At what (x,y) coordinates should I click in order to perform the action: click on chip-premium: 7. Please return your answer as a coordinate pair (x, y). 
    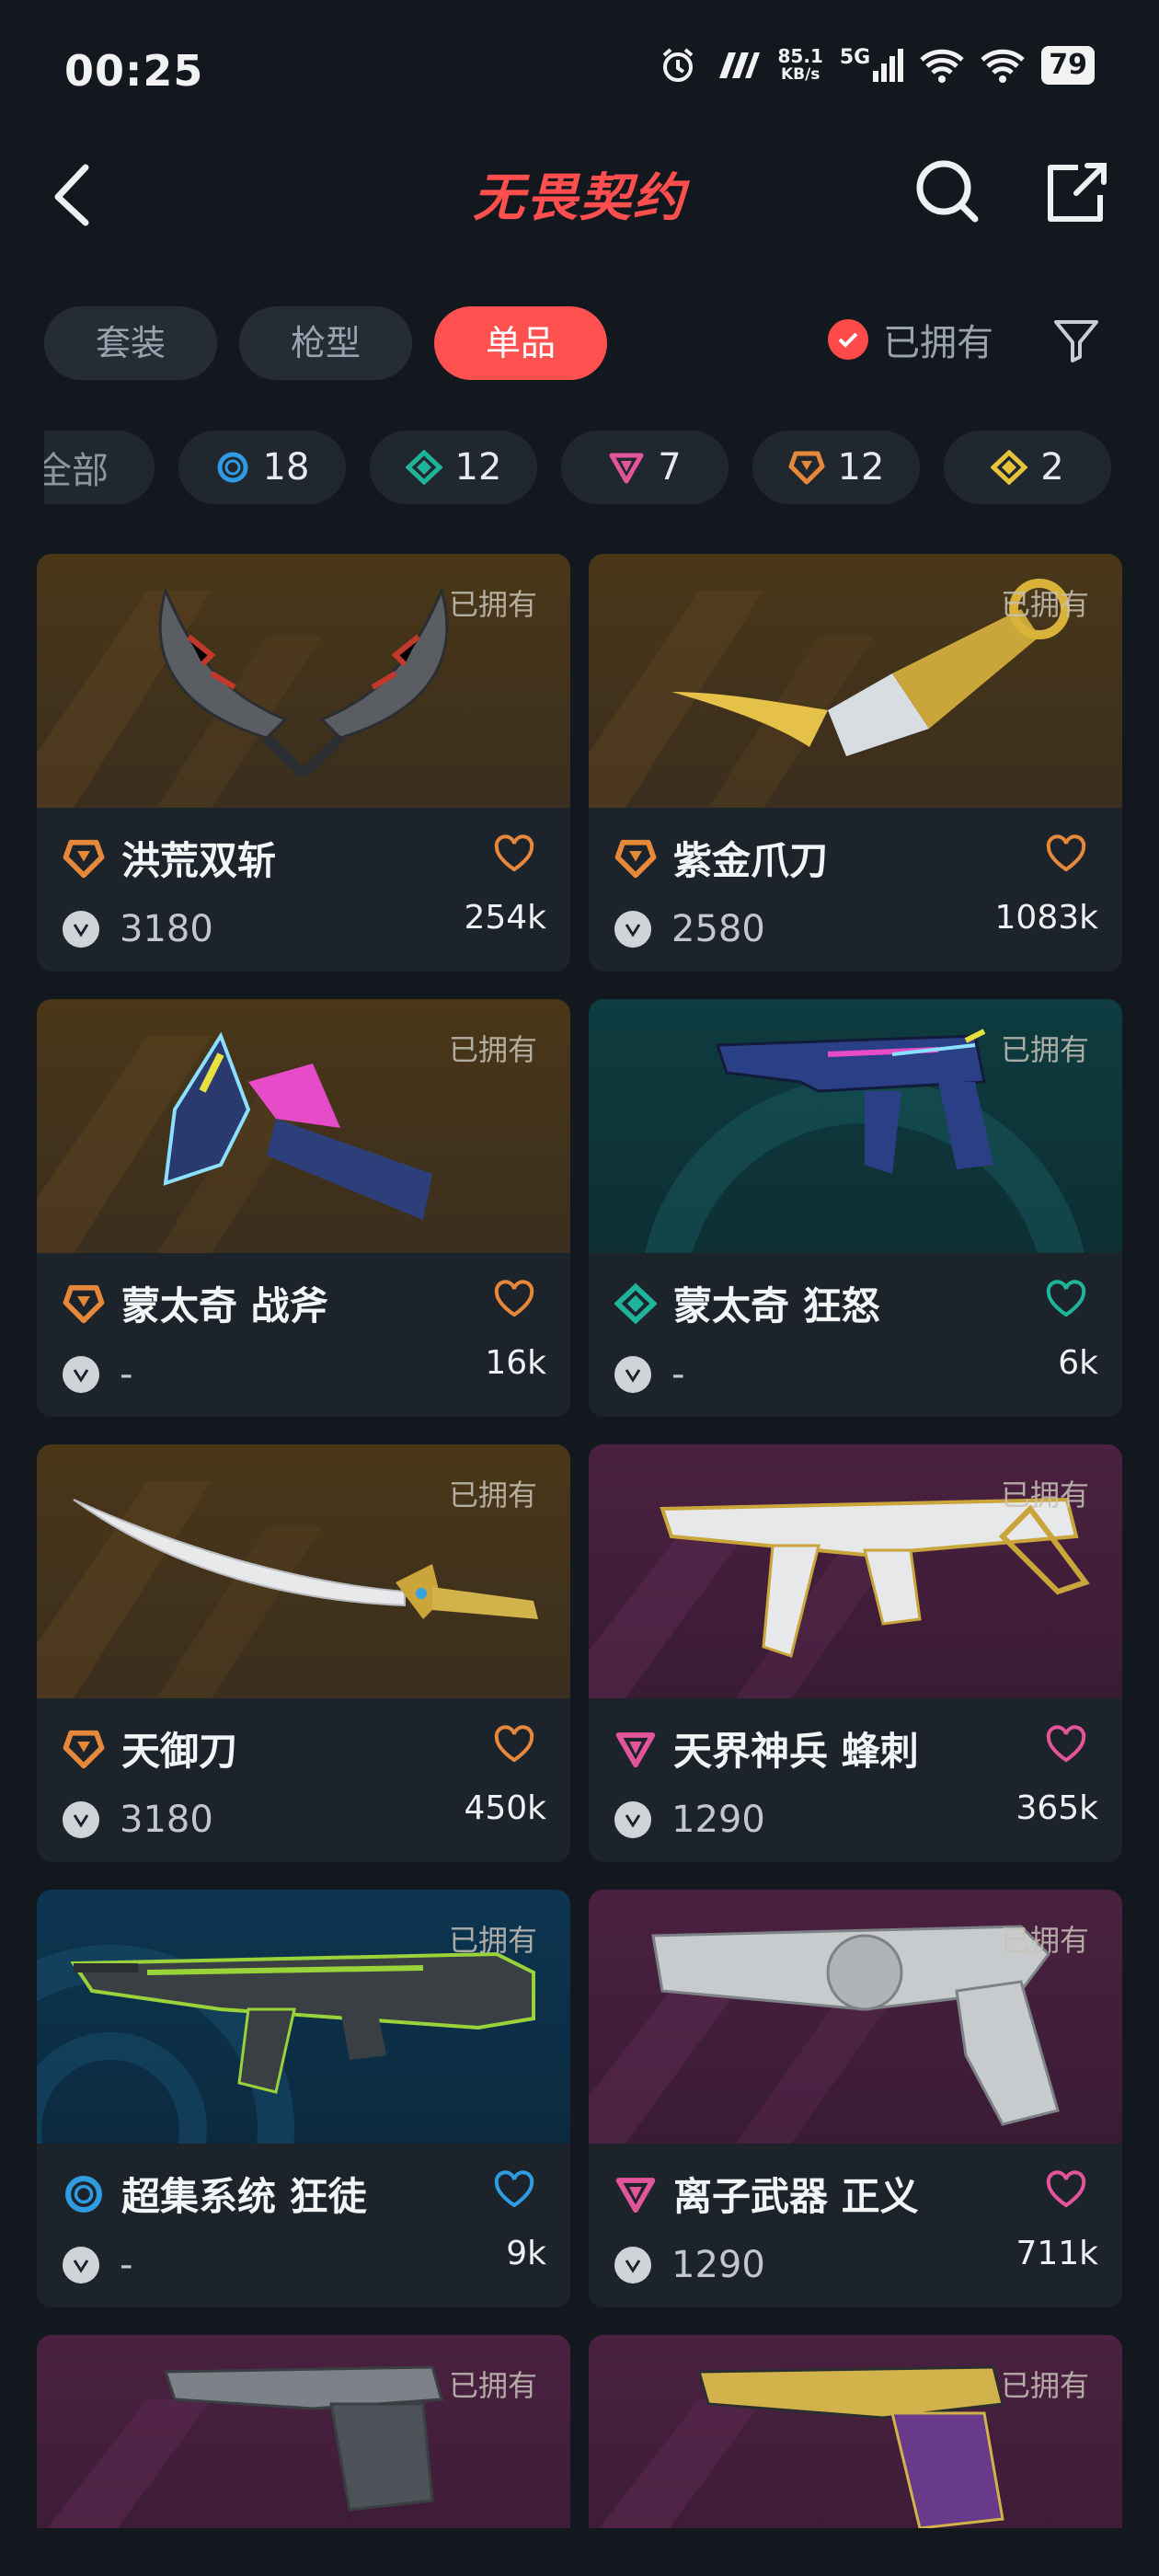
    Looking at the image, I should click on (645, 467).